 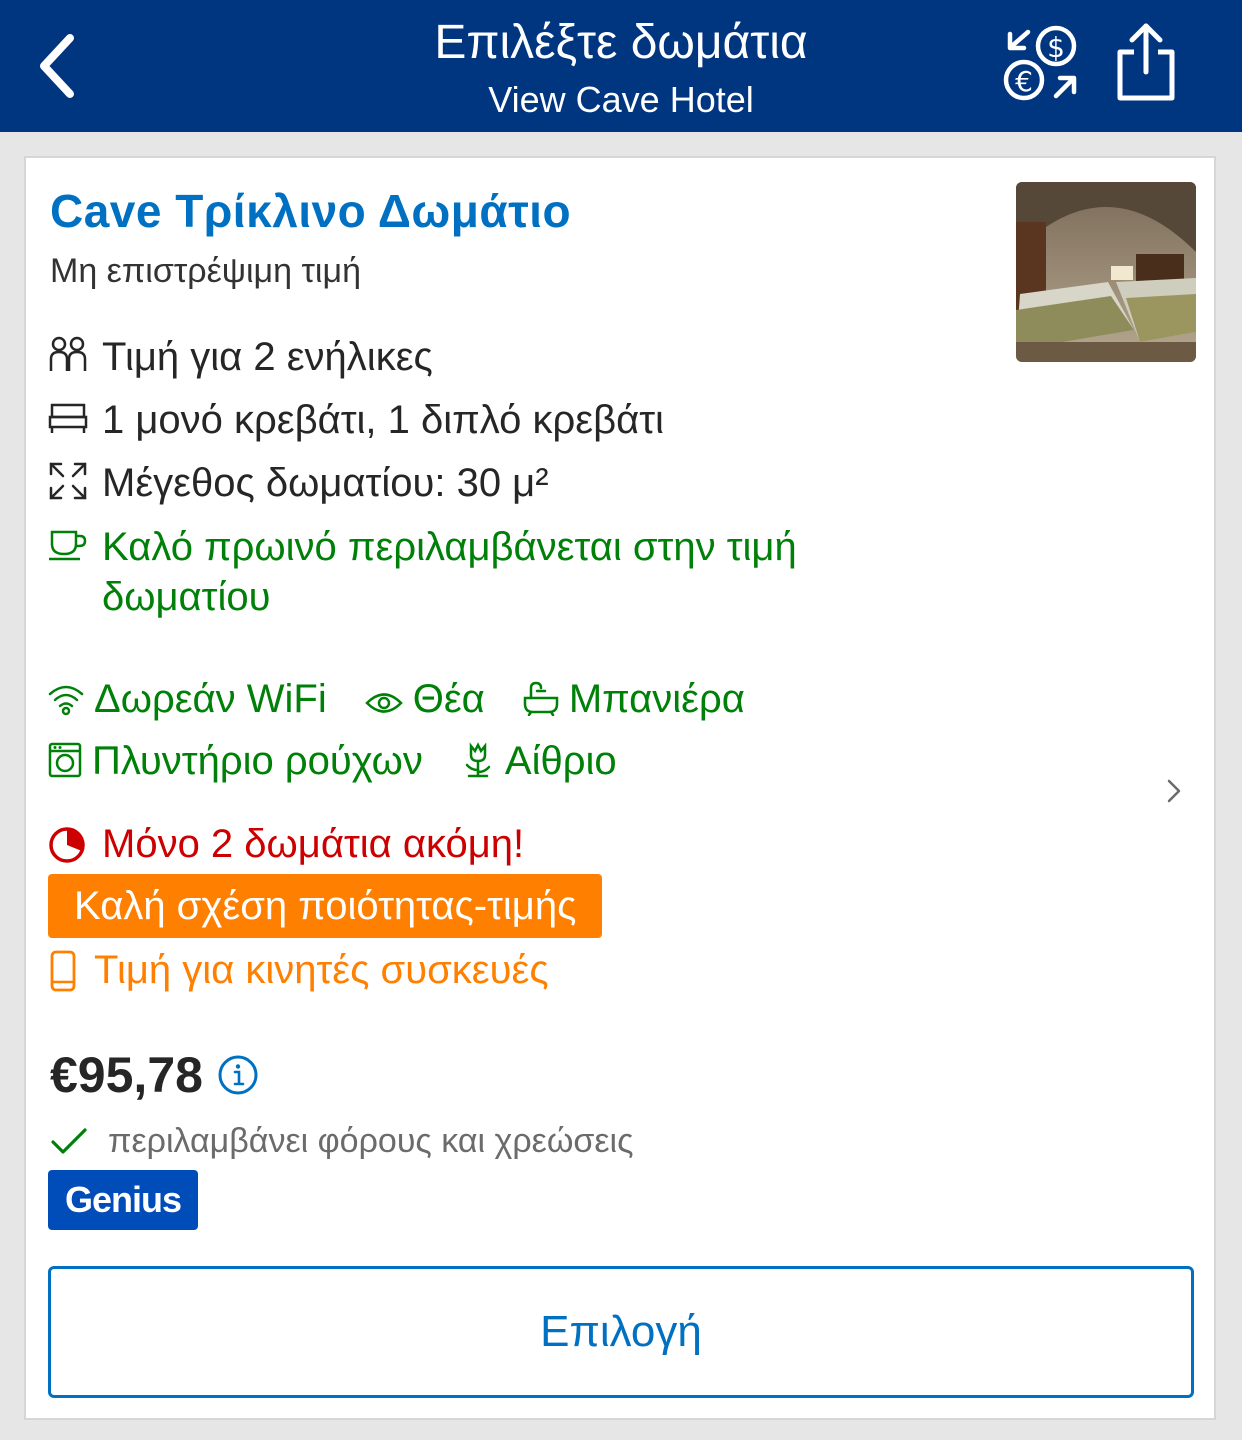 What do you see at coordinates (621, 1332) in the screenshot?
I see `select-button: Επιλογή` at bounding box center [621, 1332].